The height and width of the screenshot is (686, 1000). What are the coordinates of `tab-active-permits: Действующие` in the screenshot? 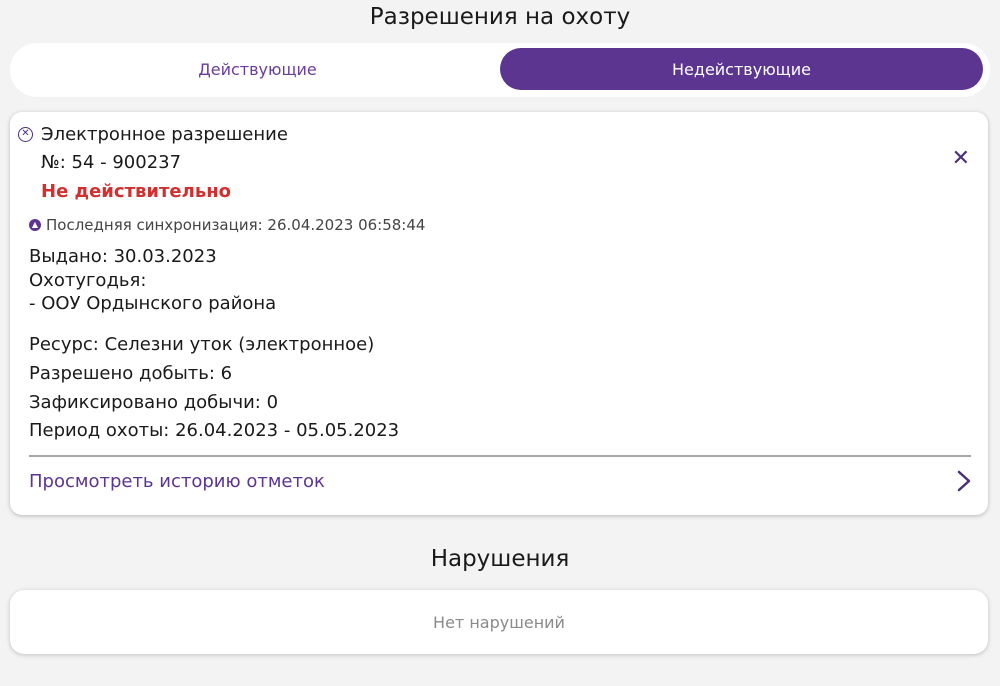 It's located at (257, 69).